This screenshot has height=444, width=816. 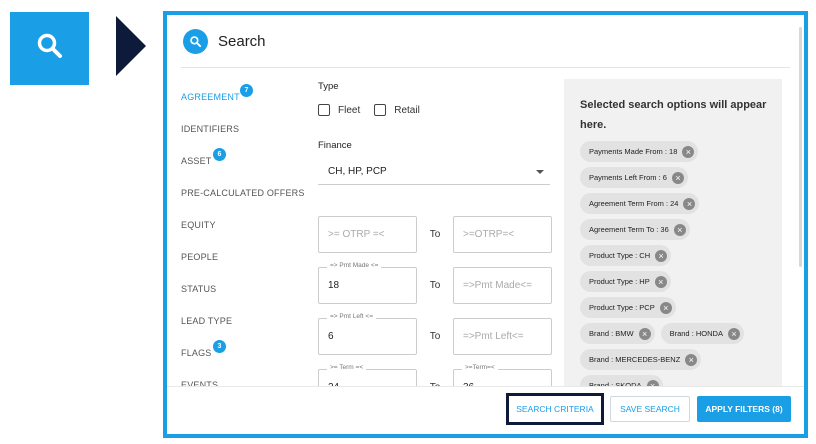 I want to click on payments-made-to-input: =>Pmt Made<=, so click(x=502, y=285).